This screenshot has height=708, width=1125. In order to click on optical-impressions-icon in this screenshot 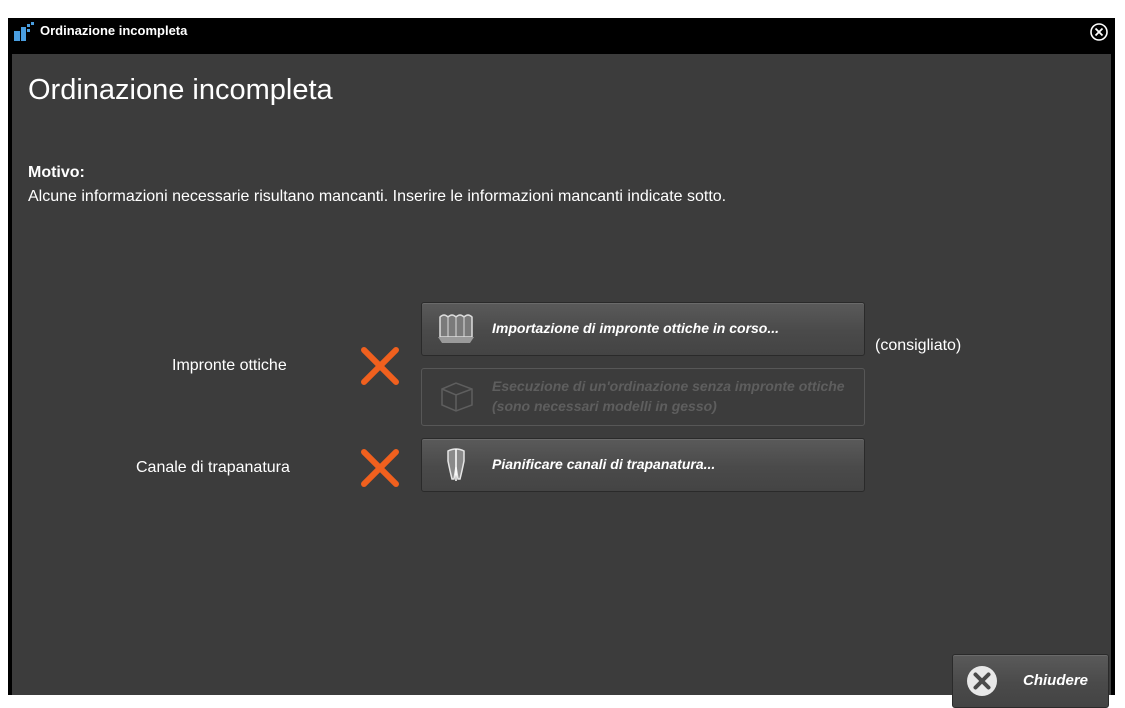, I will do `click(456, 328)`.